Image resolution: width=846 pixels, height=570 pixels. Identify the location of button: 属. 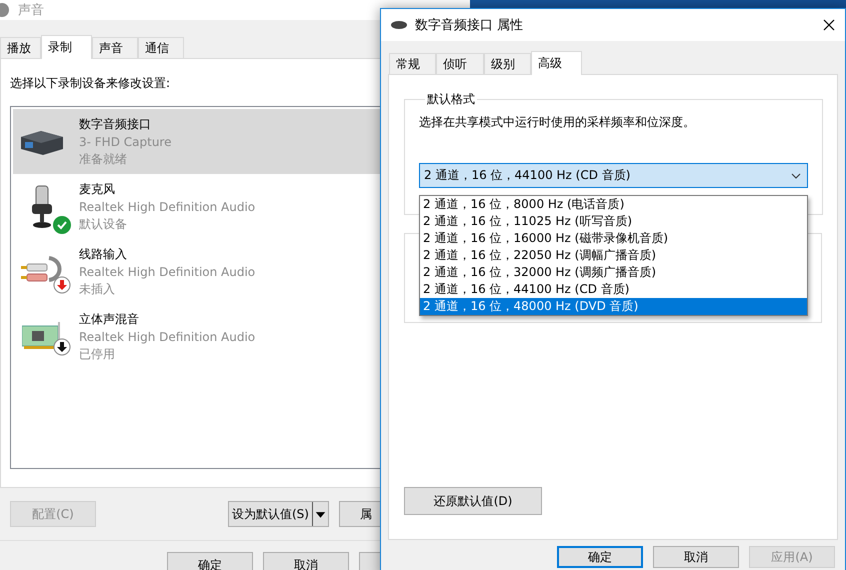
(359, 514).